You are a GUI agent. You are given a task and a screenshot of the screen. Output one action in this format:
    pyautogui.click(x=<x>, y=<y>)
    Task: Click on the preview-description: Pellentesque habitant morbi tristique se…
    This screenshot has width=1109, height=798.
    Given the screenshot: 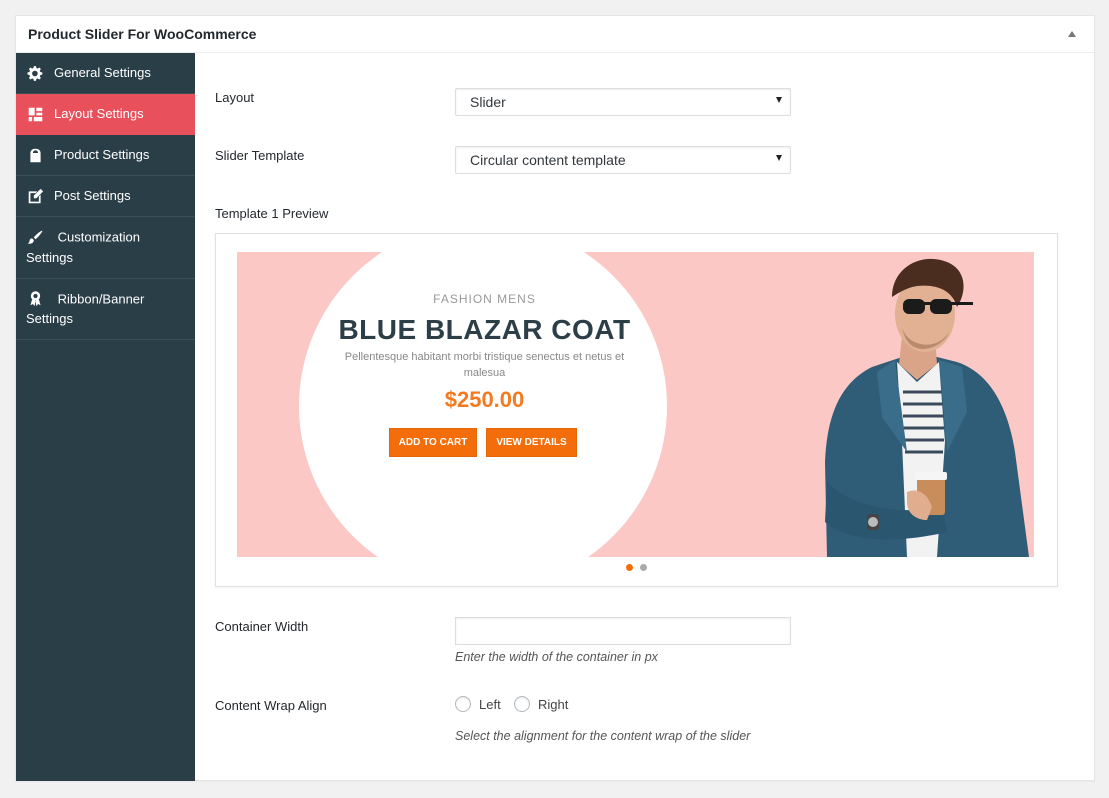 What is the action you would take?
    pyautogui.click(x=484, y=365)
    